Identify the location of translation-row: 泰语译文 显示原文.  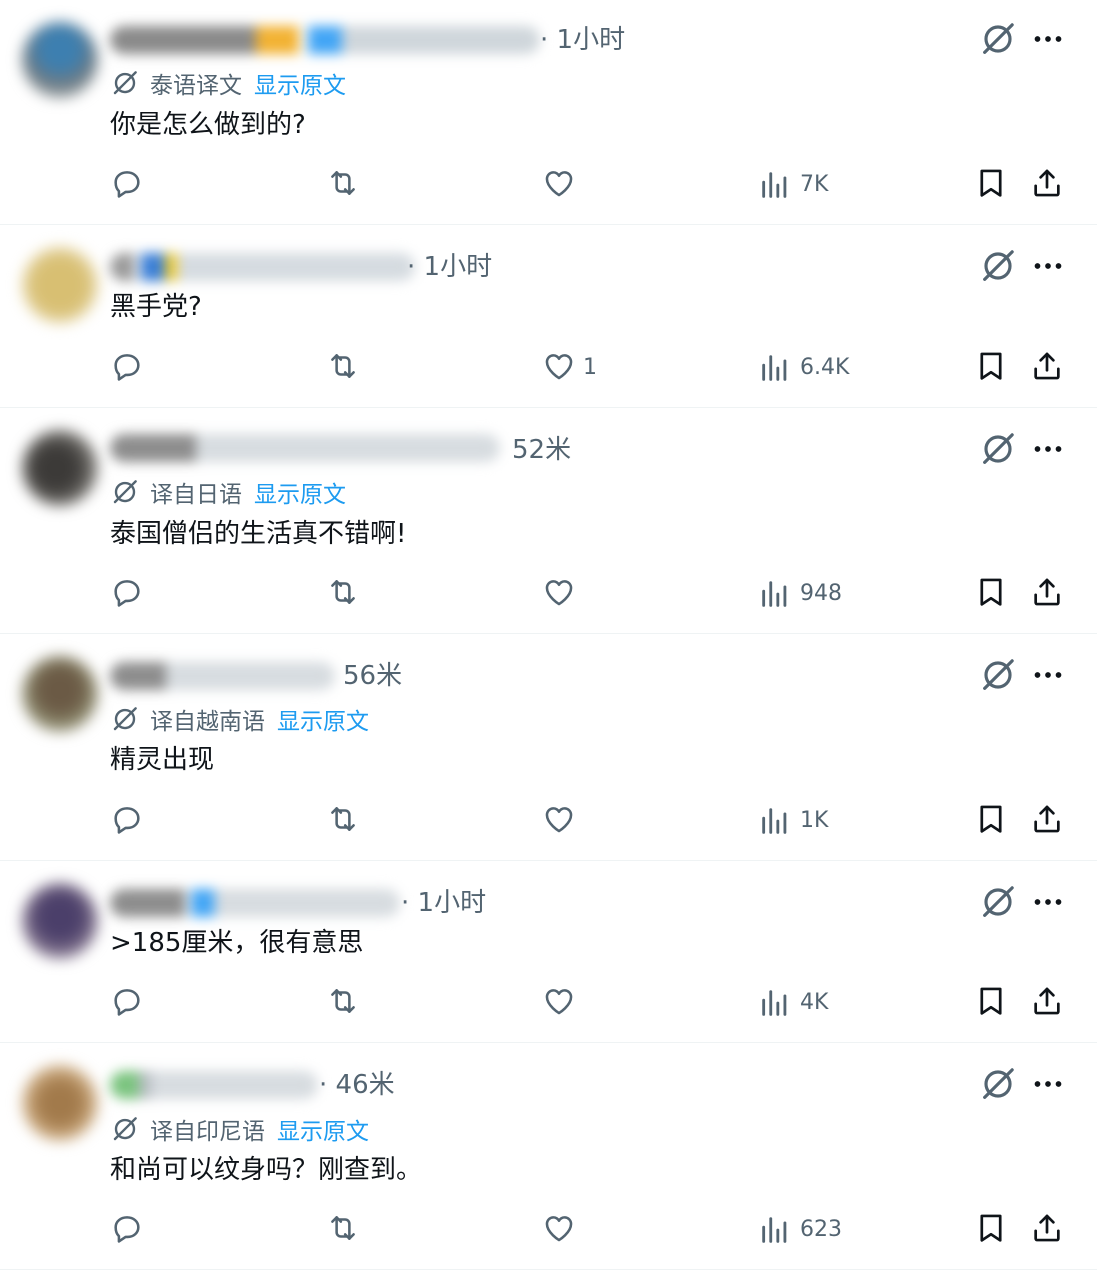
(228, 83).